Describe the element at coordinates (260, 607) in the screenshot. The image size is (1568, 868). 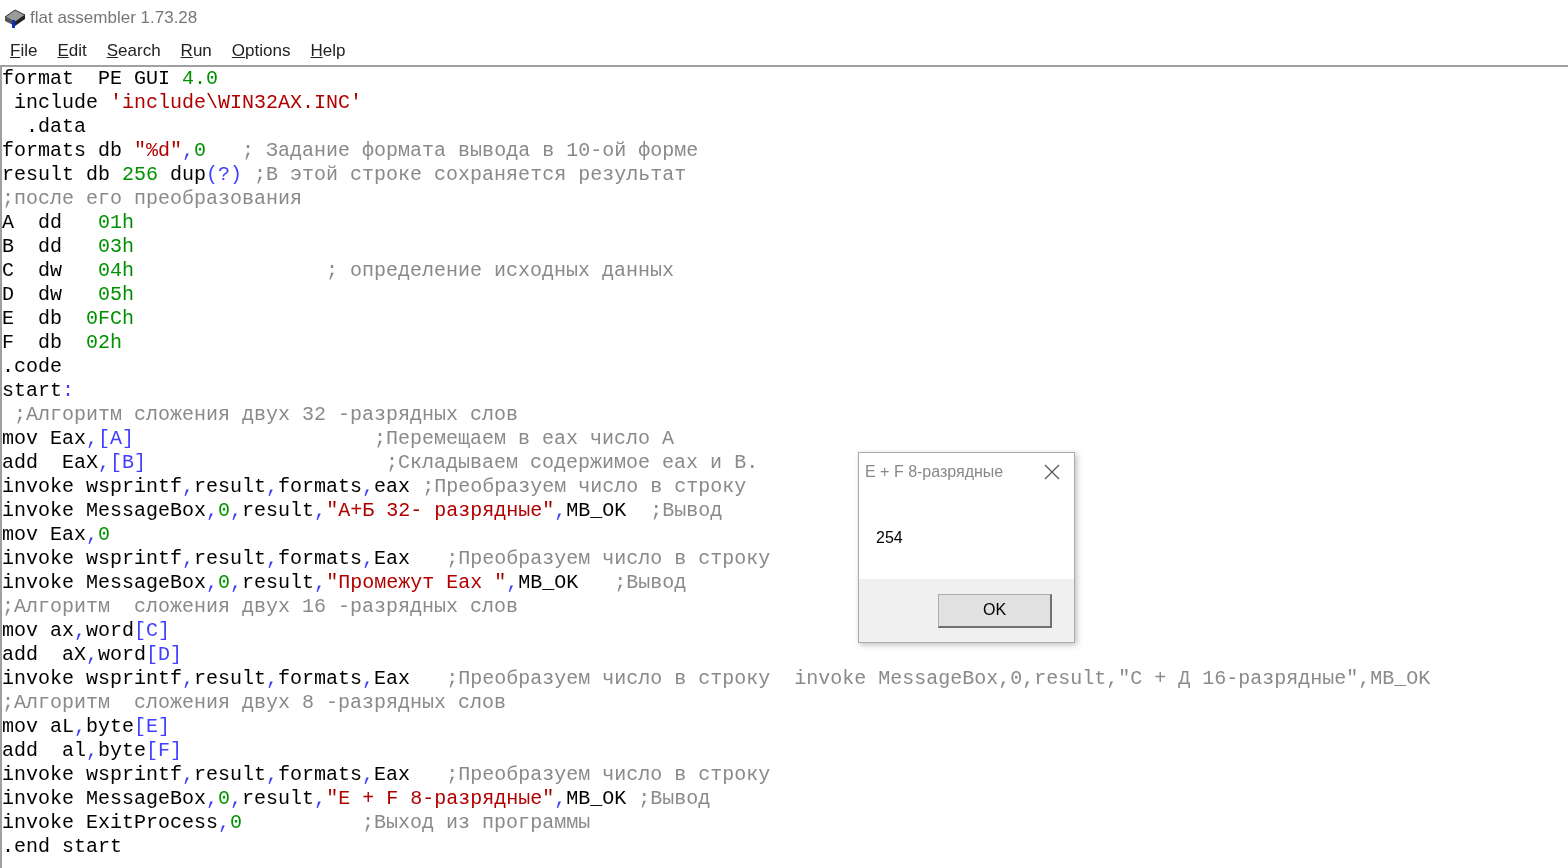
I see `code-line: ;Алгоритм сложения двух 16 -разрядных слов` at that location.